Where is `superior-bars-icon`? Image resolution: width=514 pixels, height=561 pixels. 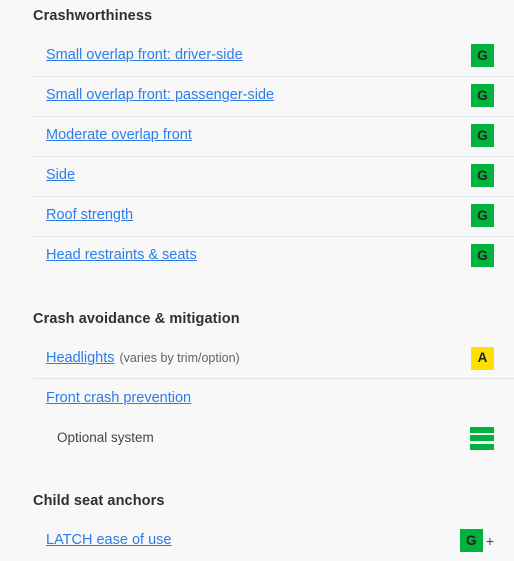
superior-bars-icon is located at coordinates (482, 438).